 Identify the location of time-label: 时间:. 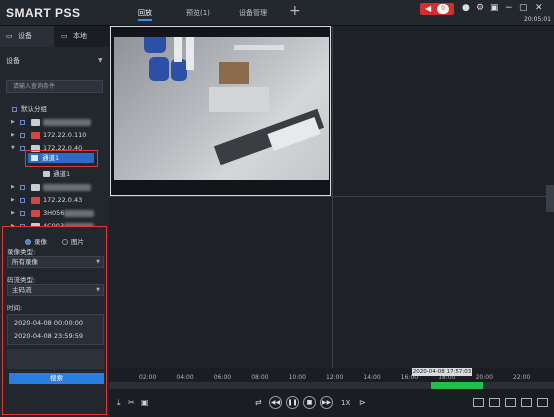
(15, 308).